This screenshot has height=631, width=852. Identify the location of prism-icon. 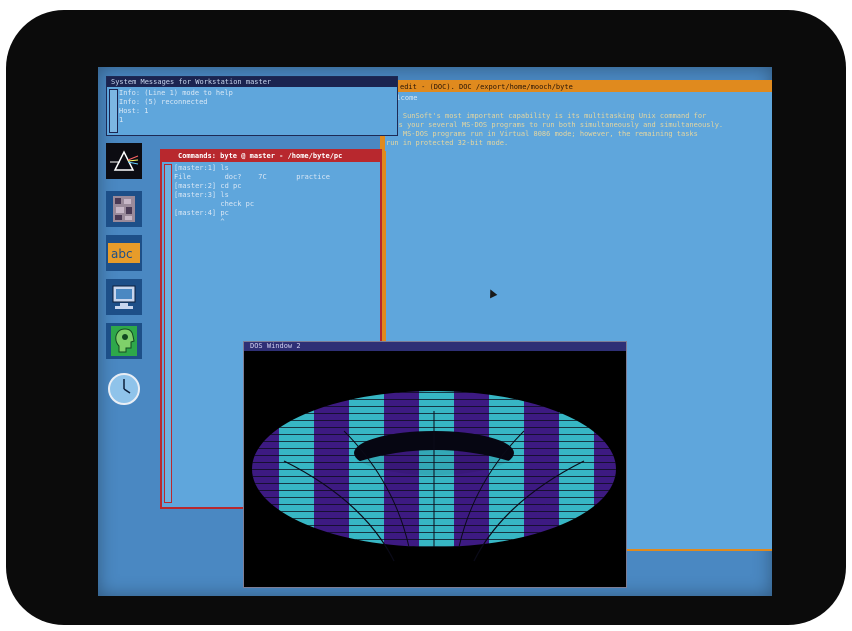
(124, 161).